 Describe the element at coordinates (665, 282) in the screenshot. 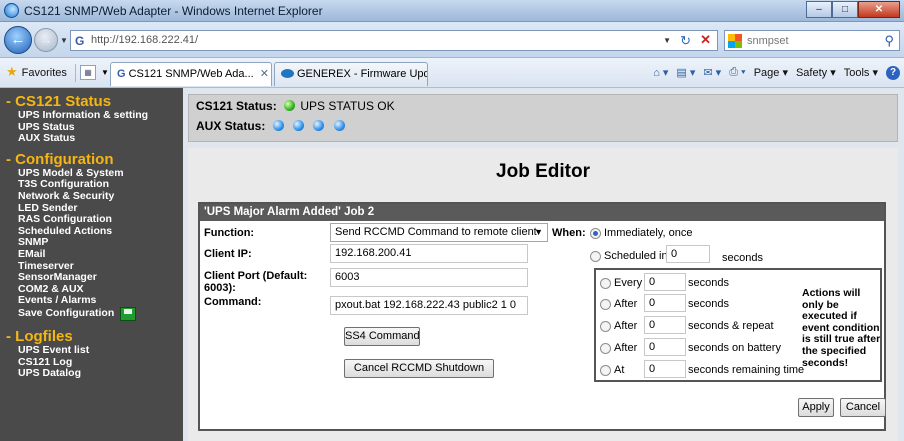

I see `every-input: 0` at that location.